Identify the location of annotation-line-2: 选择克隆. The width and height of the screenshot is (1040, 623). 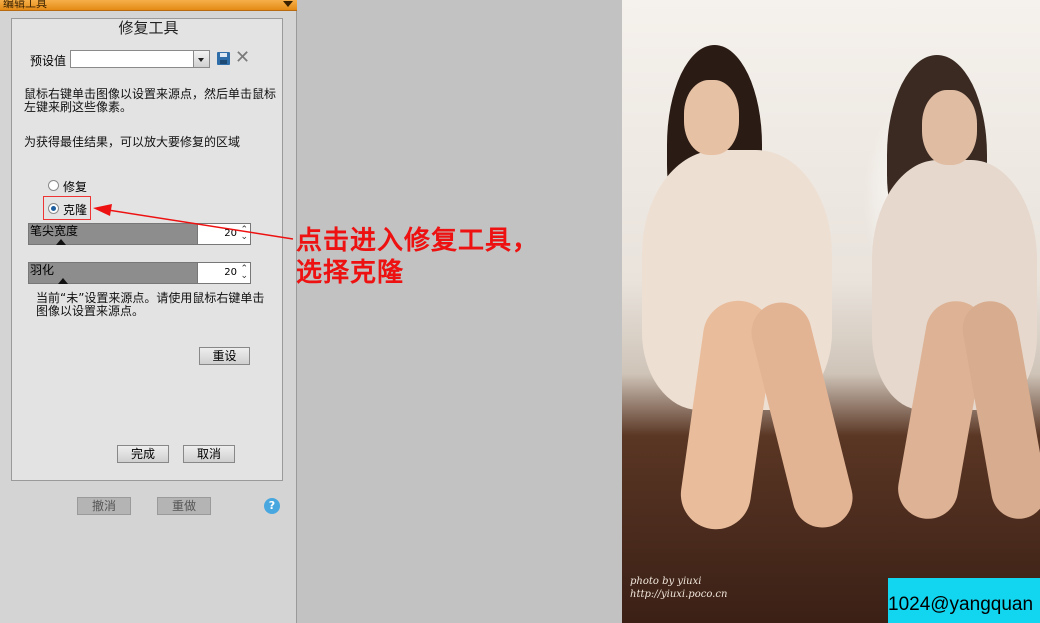
(350, 273).